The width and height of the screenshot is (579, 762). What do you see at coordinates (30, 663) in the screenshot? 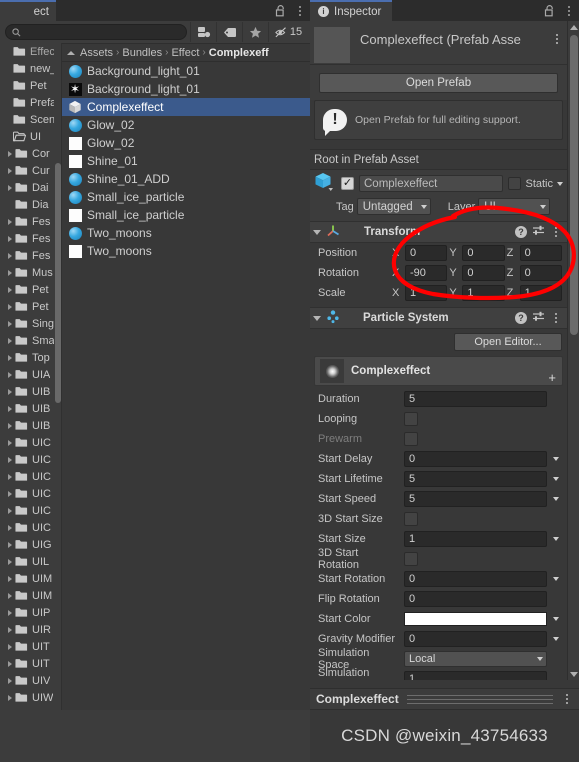
I see `folder-tree-item: UIT` at bounding box center [30, 663].